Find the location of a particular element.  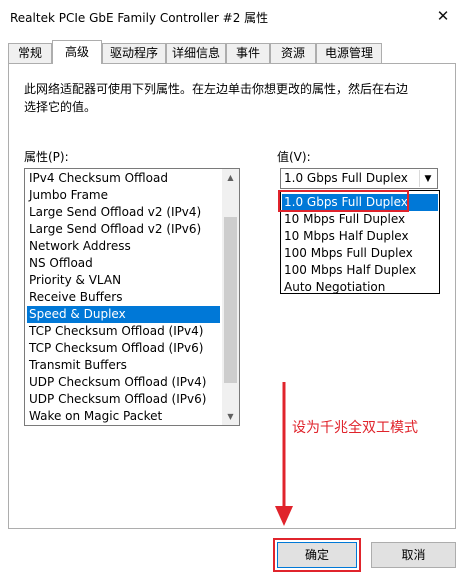

tab-general: 常规 is located at coordinates (30, 53).